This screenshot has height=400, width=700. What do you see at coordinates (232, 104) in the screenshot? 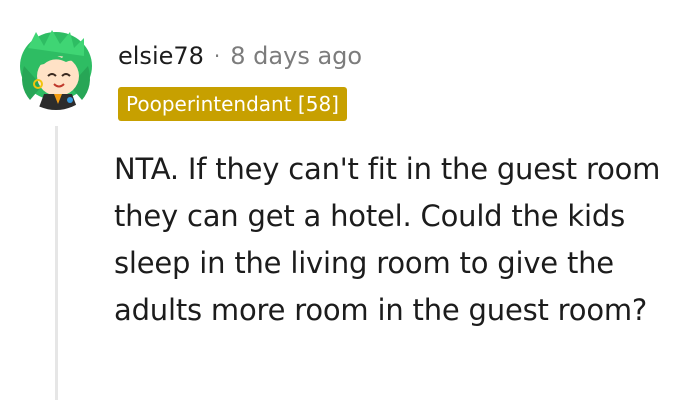
I see `user-flair: Pooperintendant [58]` at bounding box center [232, 104].